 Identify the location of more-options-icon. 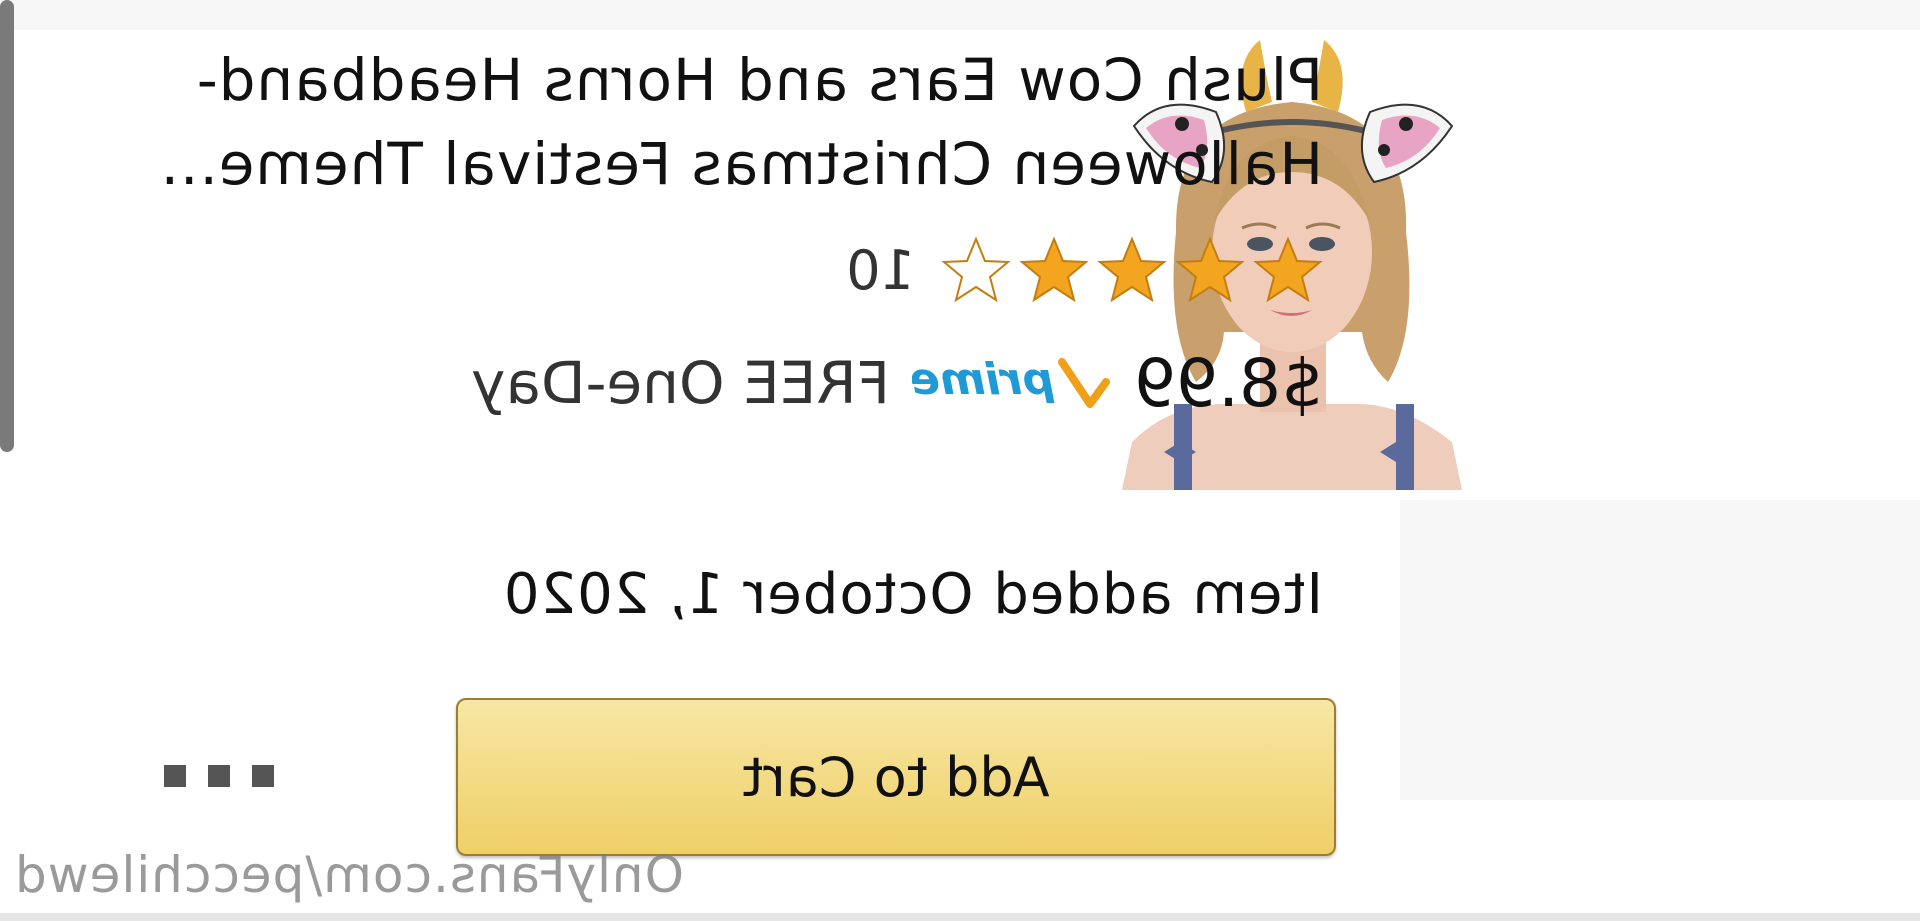
(219, 776).